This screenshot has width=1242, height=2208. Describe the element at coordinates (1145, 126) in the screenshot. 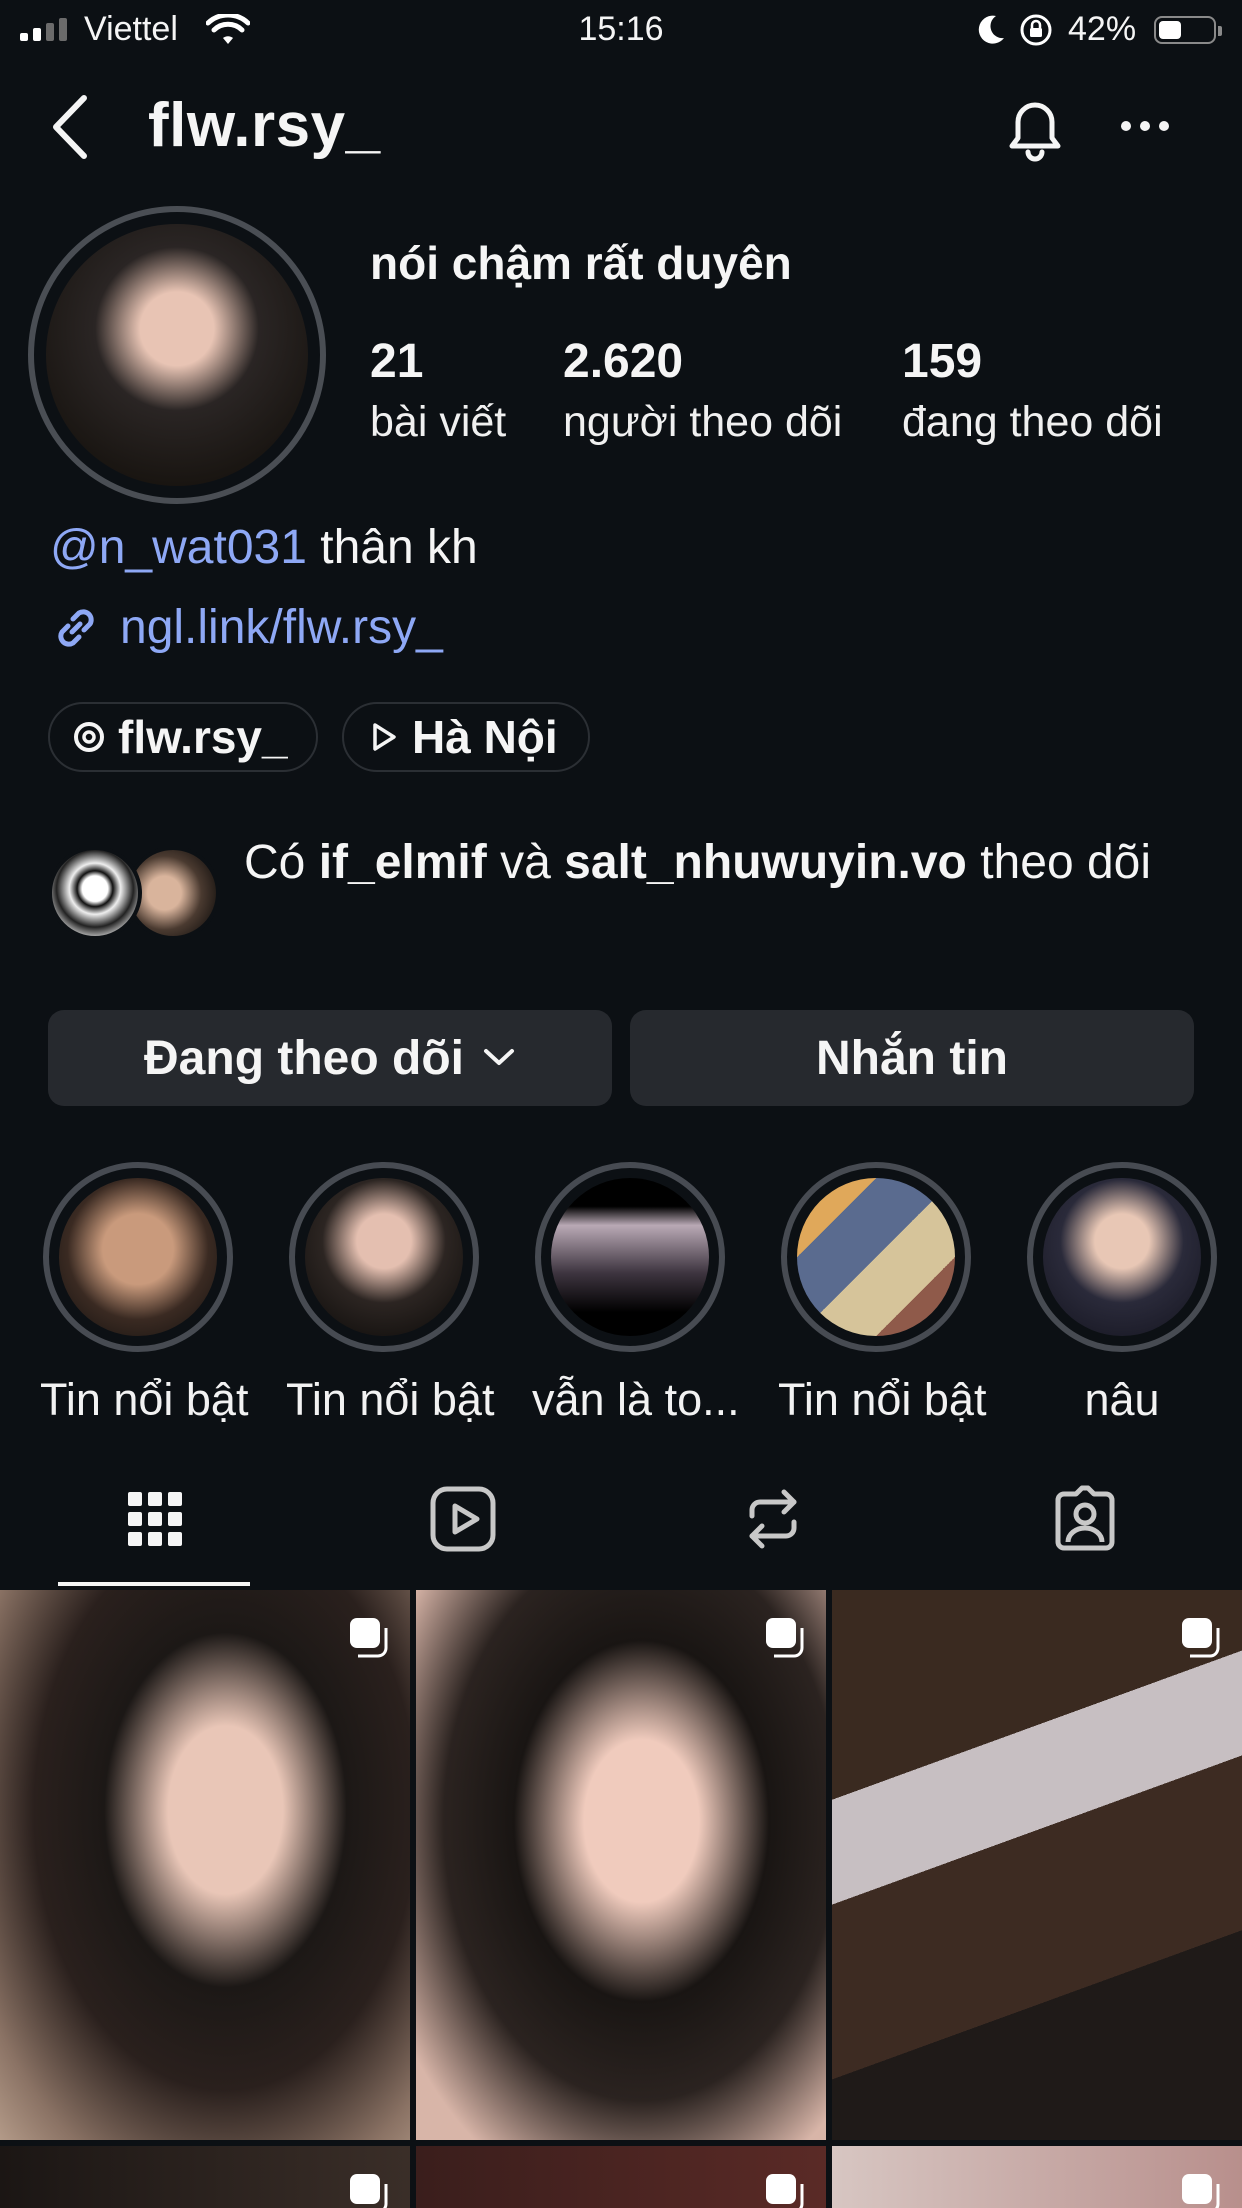

I see `more-options-icon` at that location.